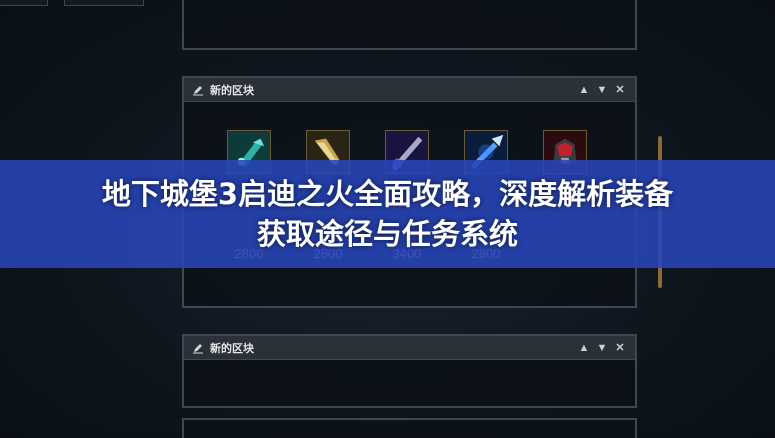  What do you see at coordinates (387, 234) in the screenshot?
I see `banner-title-line2: 获取途径与任务系统` at bounding box center [387, 234].